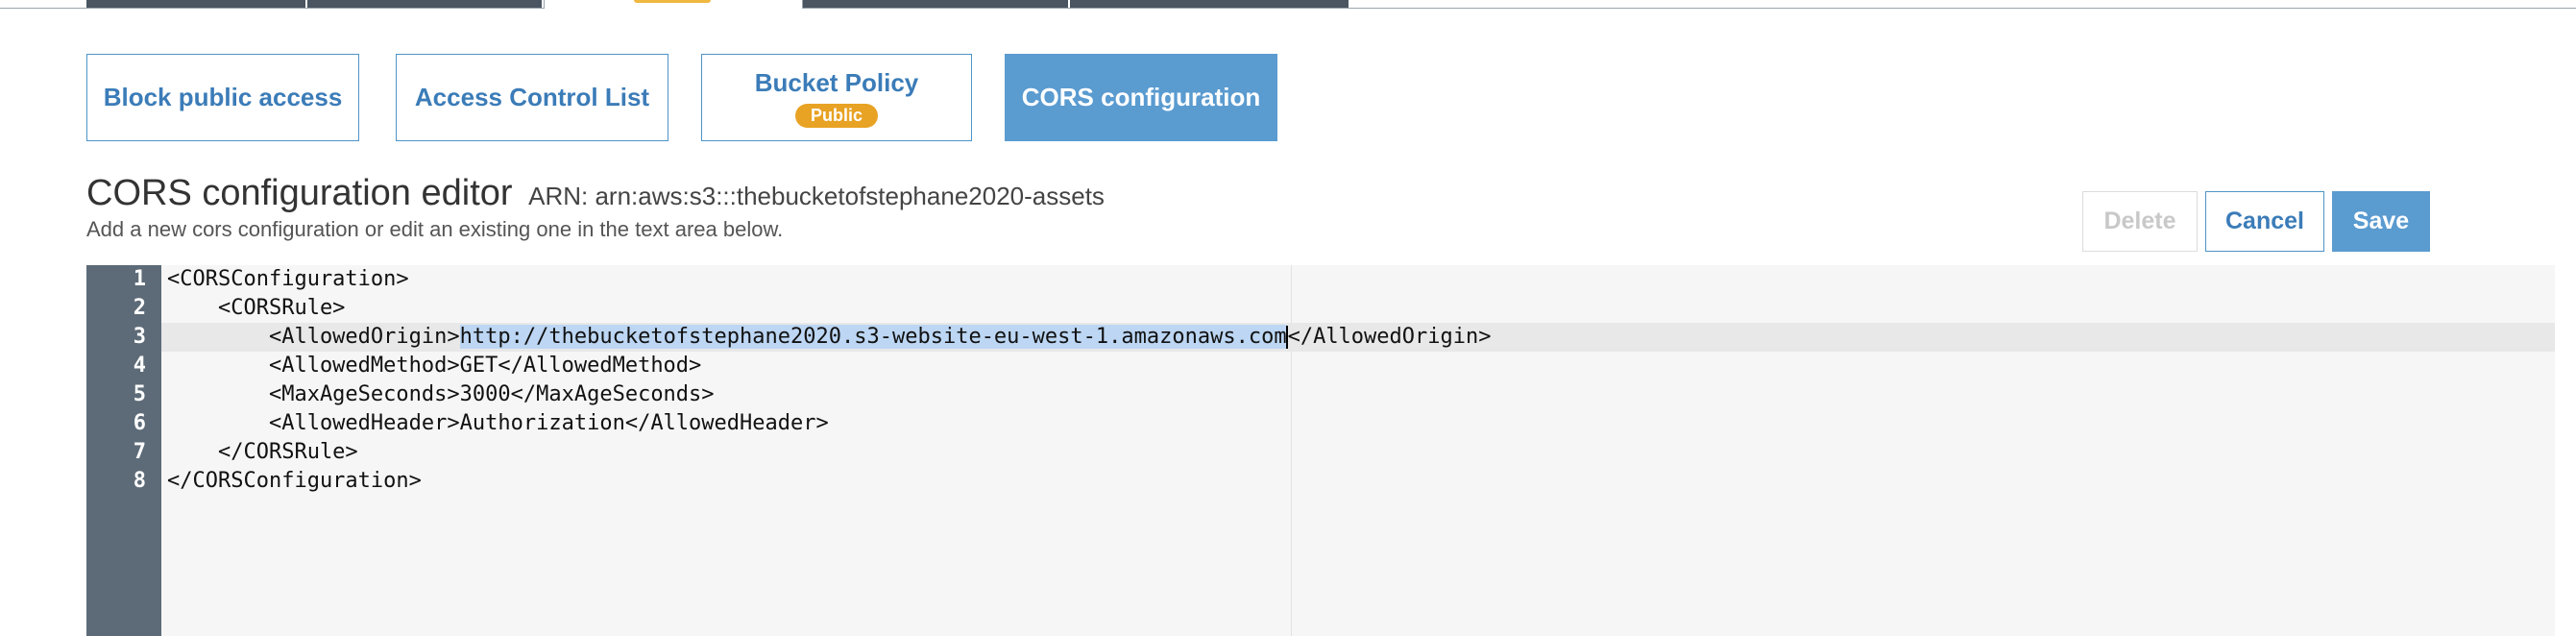  Describe the element at coordinates (1320, 279) in the screenshot. I see `code-line: 1 <CORSConfiguration>` at that location.